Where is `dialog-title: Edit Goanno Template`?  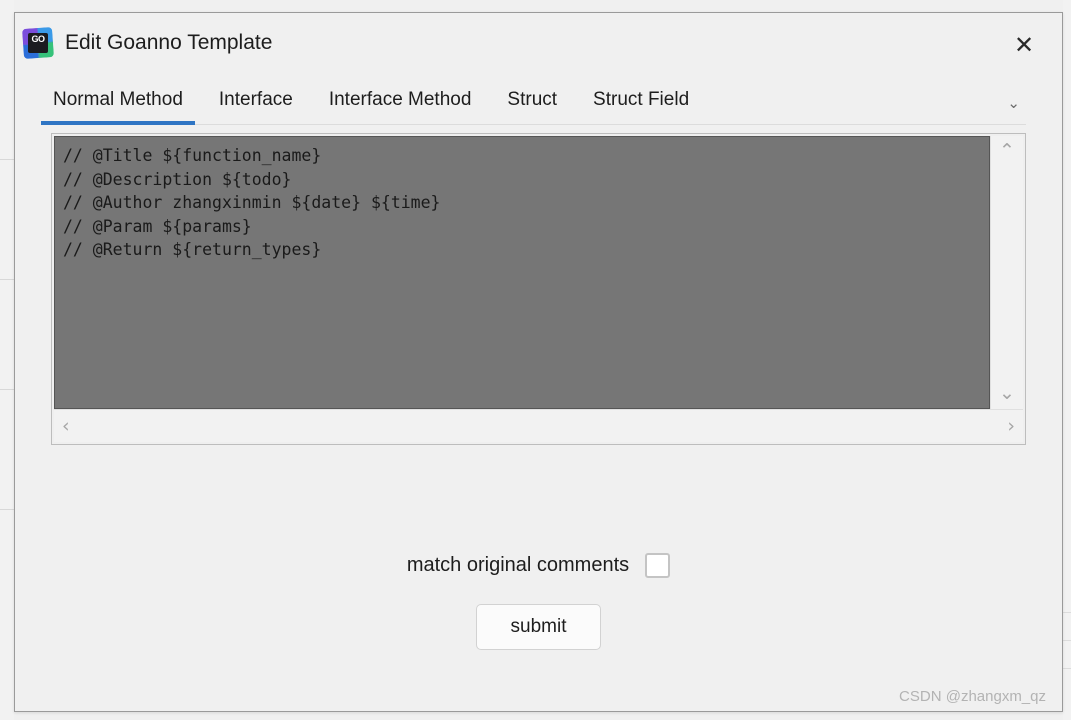
dialog-title: Edit Goanno Template is located at coordinates (169, 42).